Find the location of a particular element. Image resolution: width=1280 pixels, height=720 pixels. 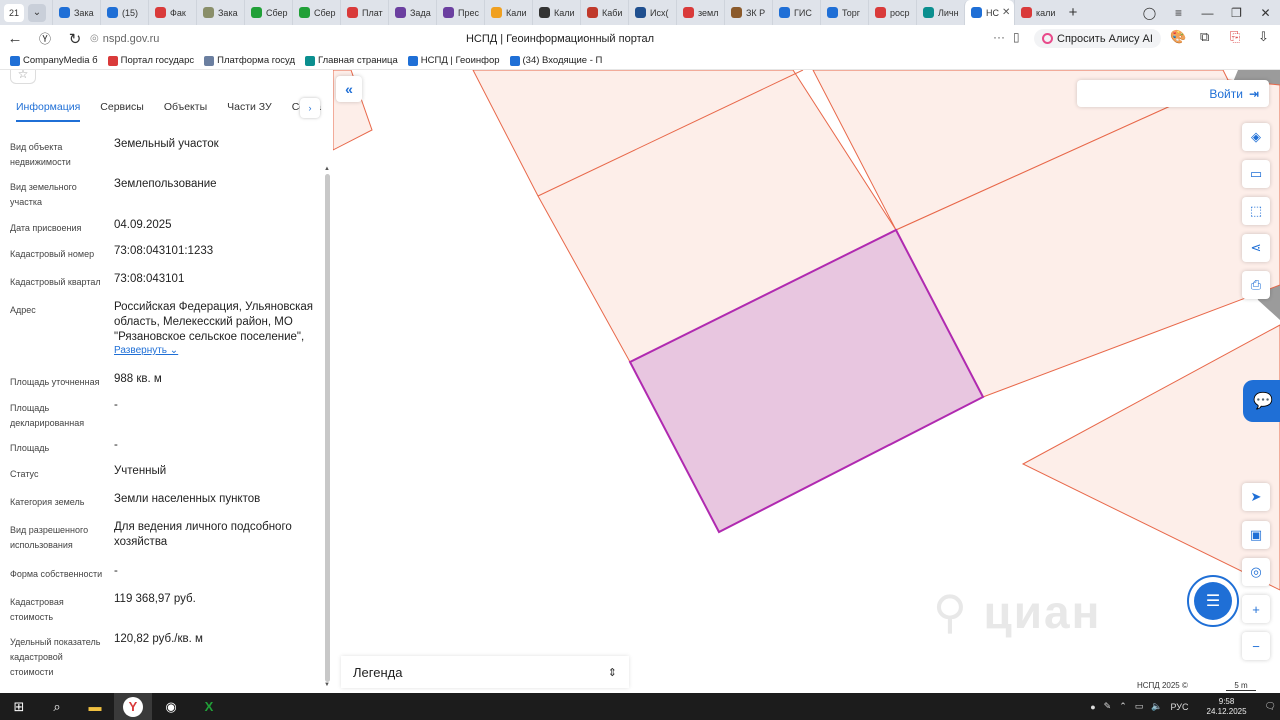

browser-tab: Прес is located at coordinates (460, 12).